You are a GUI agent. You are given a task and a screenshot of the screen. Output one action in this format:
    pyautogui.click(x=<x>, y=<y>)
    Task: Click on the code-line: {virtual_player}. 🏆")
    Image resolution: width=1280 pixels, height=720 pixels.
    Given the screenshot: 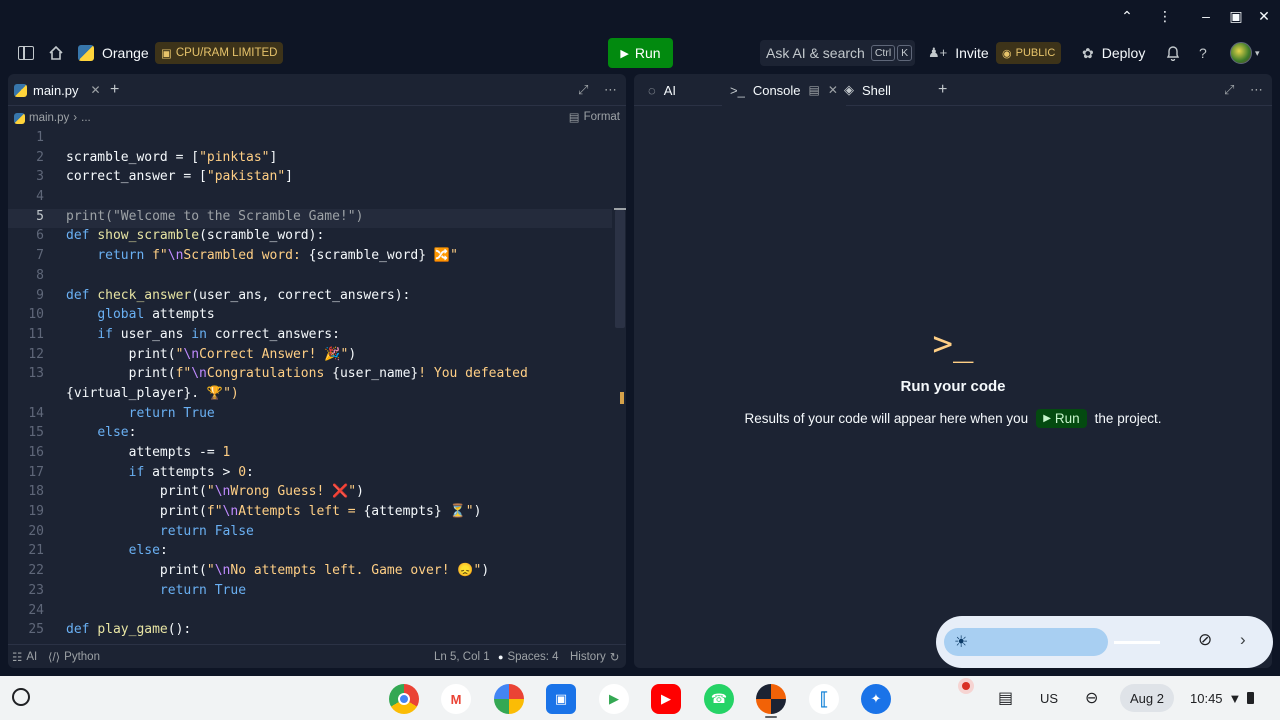 What is the action you would take?
    pyautogui.click(x=310, y=396)
    